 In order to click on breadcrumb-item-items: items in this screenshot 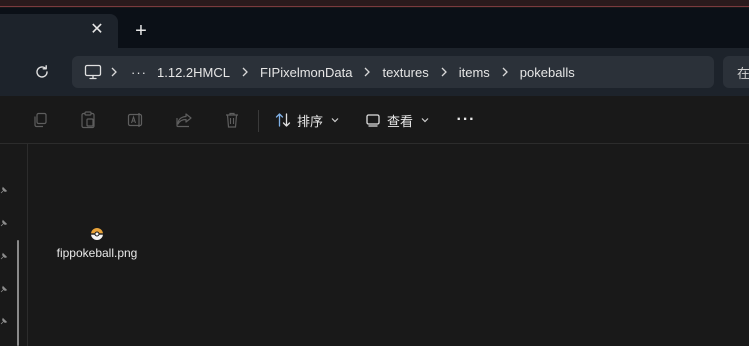, I will do `click(474, 72)`.